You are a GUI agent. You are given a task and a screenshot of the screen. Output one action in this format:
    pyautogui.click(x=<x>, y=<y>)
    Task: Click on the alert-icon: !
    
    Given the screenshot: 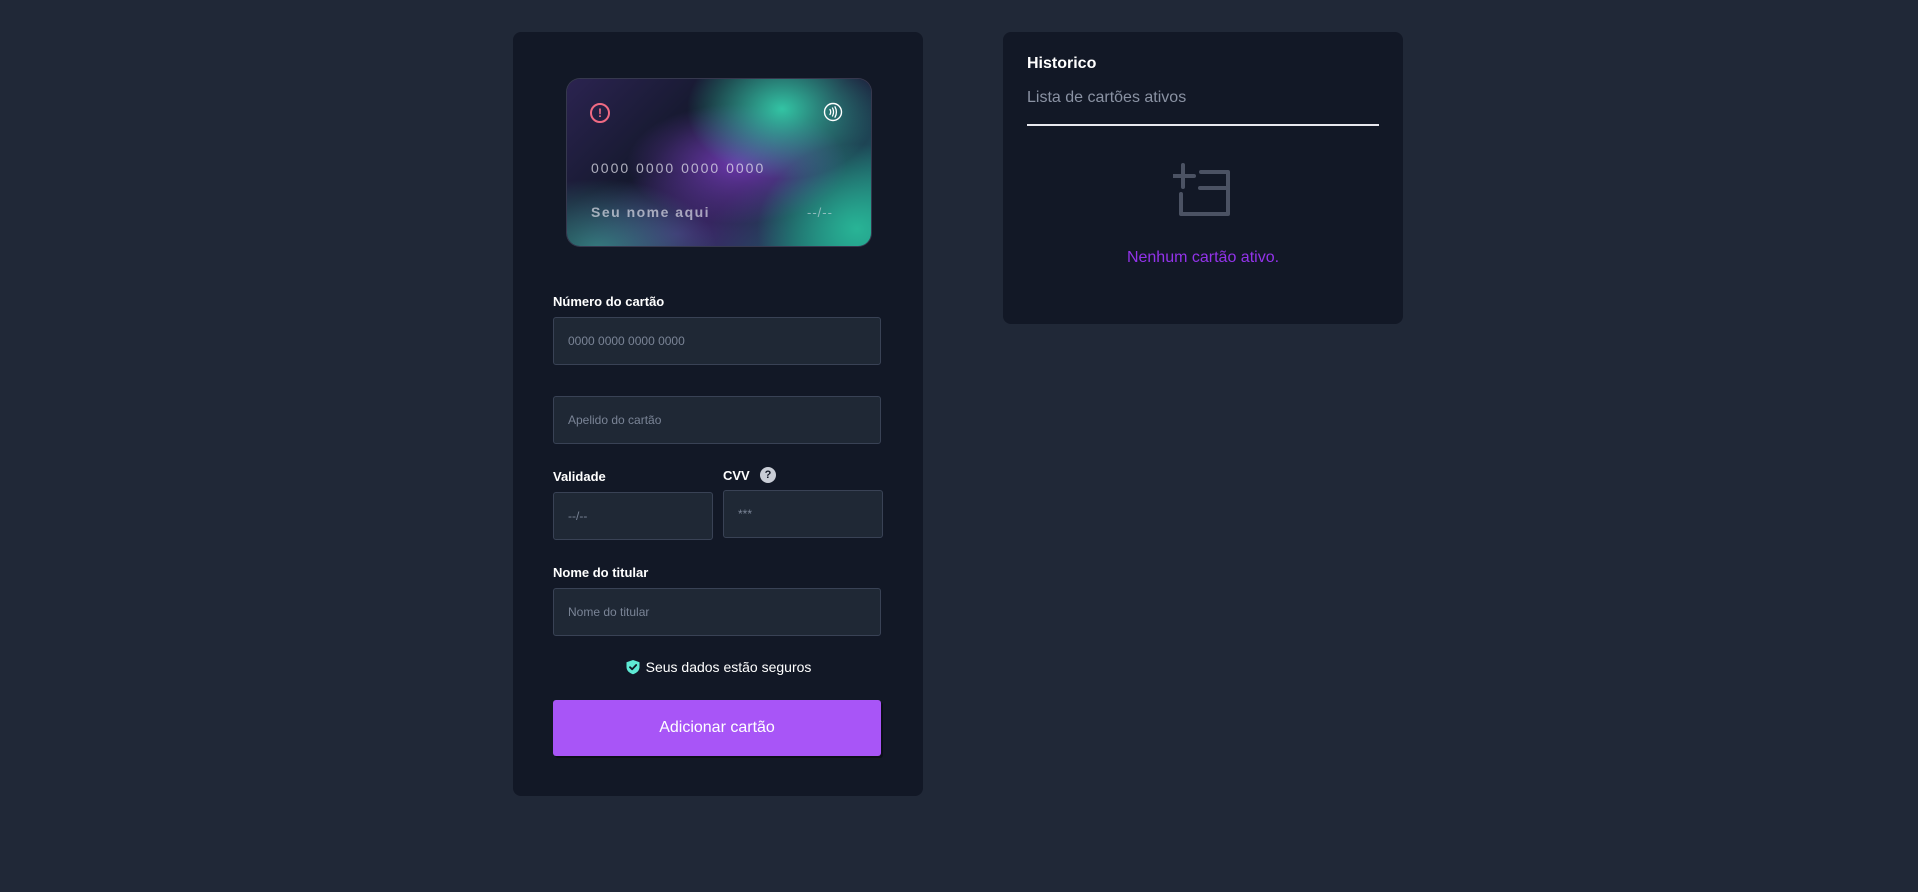 What is the action you would take?
    pyautogui.click(x=600, y=113)
    